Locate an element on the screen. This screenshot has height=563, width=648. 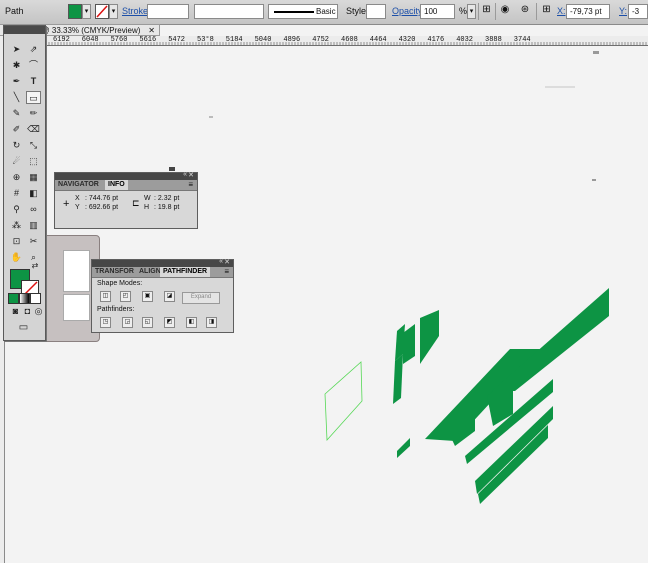
free-transform-tool-icon: ⬚ is located at coordinates (33, 161).